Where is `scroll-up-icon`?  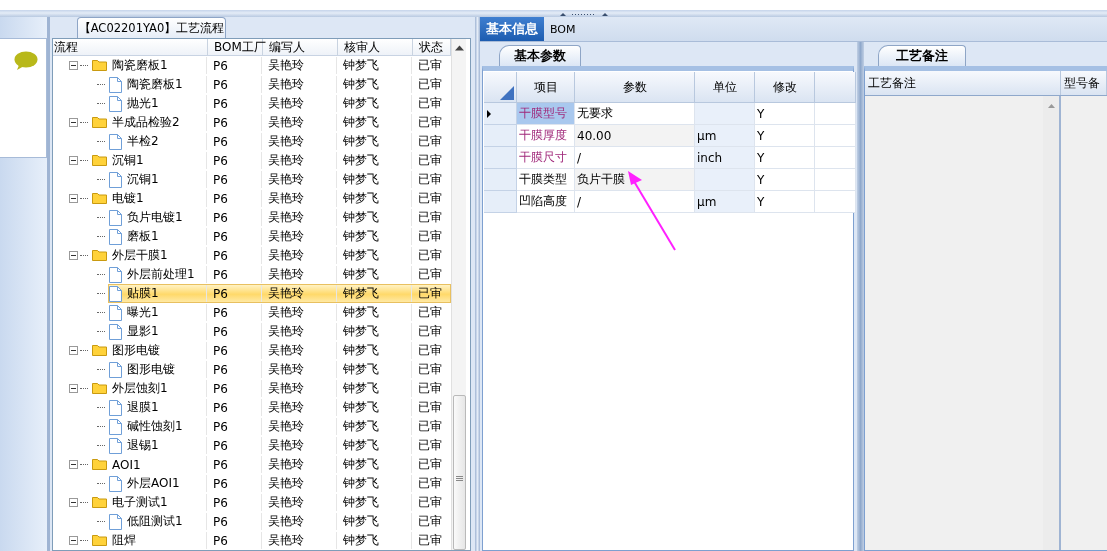
scroll-up-icon is located at coordinates (459, 48).